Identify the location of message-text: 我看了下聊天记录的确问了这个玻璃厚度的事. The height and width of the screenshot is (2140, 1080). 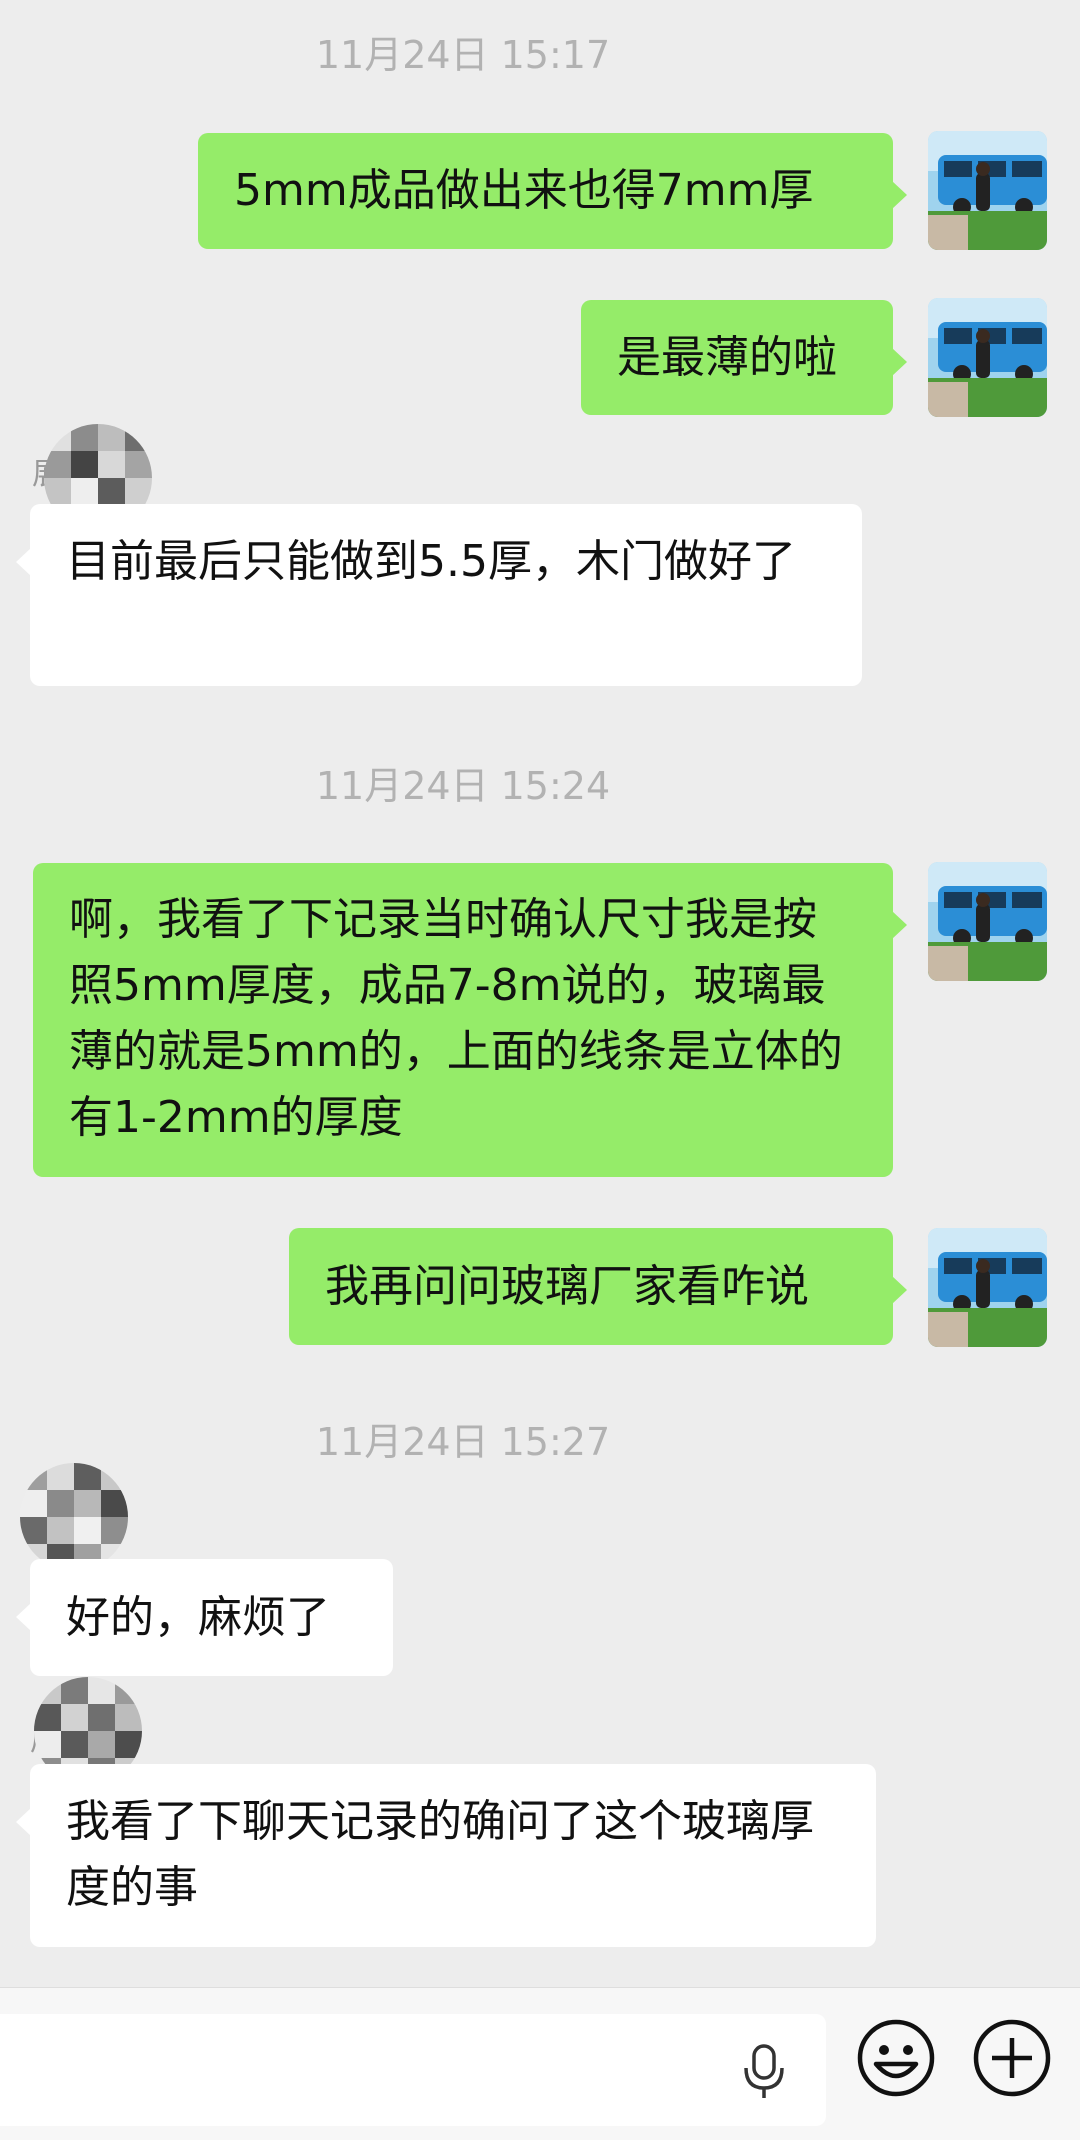
(440, 1854).